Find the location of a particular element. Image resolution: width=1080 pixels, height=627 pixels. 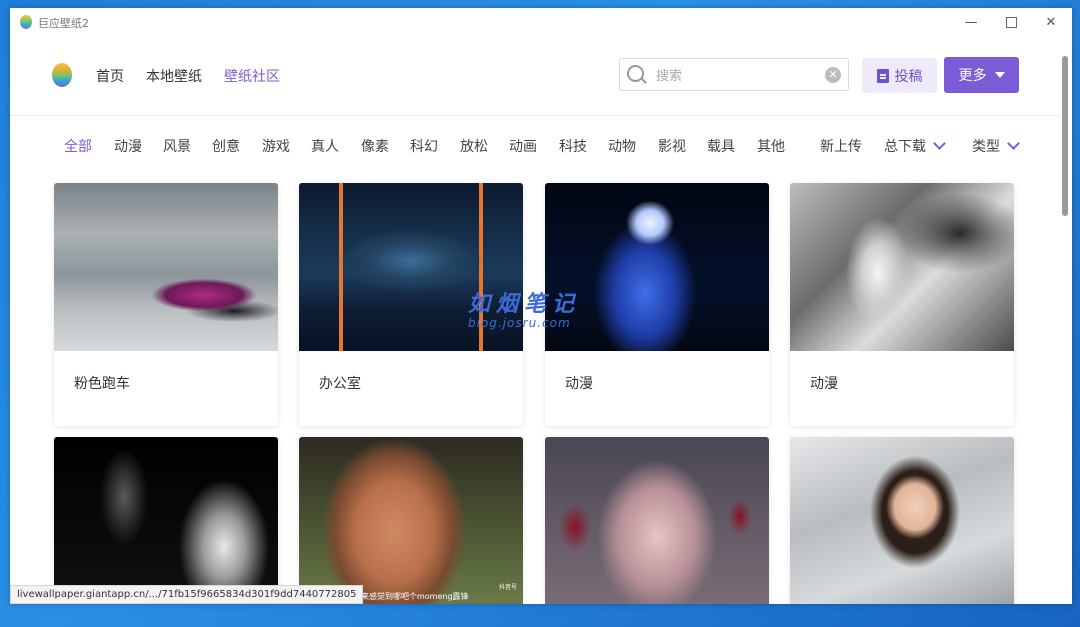

maximize-icon is located at coordinates (1011, 22).